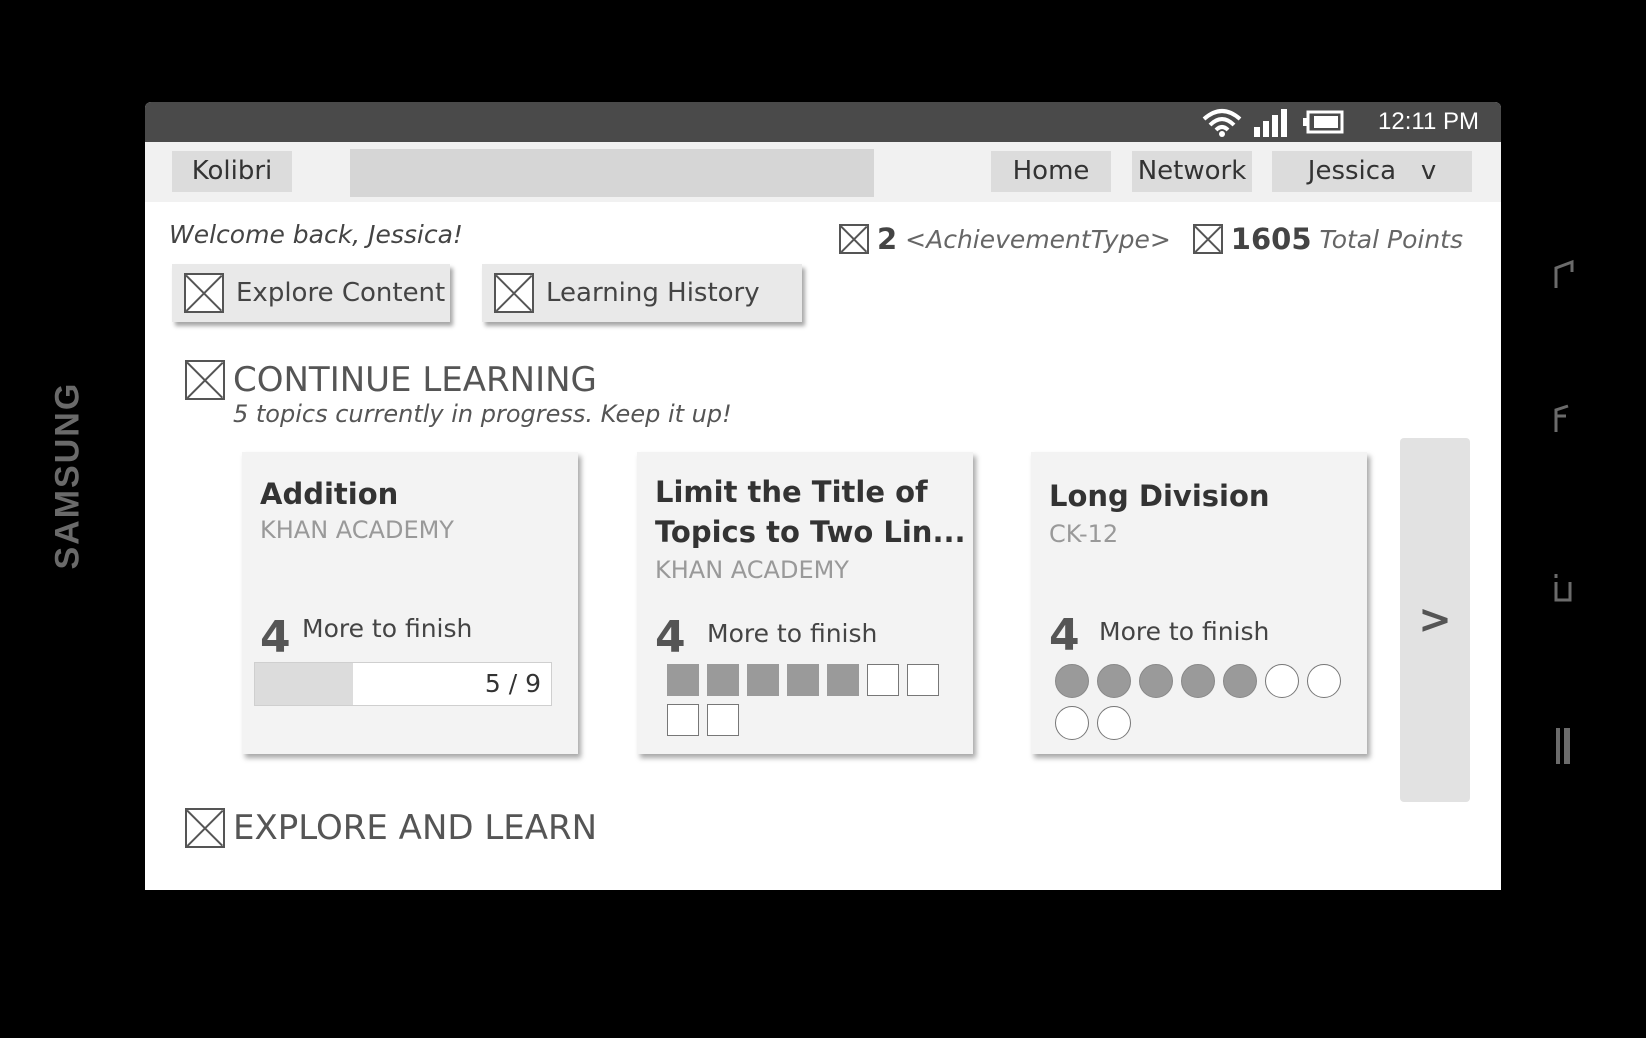  I want to click on user-name: Jessica, so click(1352, 171).